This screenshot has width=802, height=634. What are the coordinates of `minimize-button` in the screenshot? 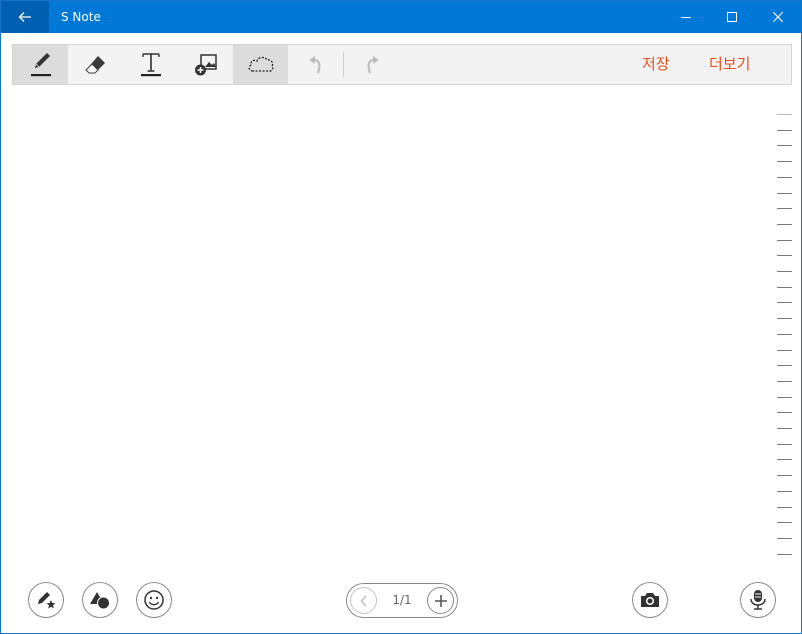 It's located at (686, 17).